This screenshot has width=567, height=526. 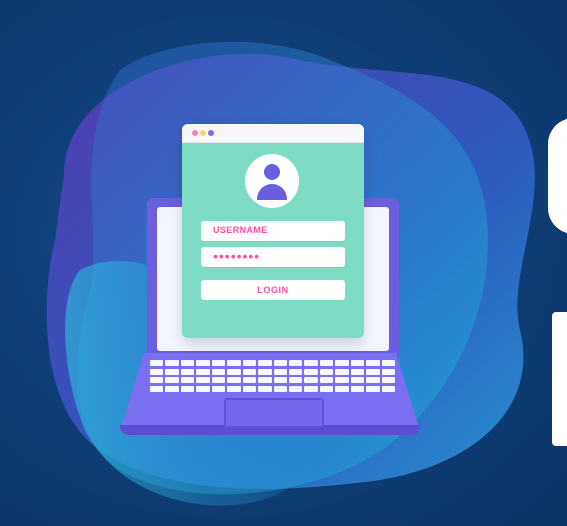 I want to click on user-avatar-icon, so click(x=272, y=181).